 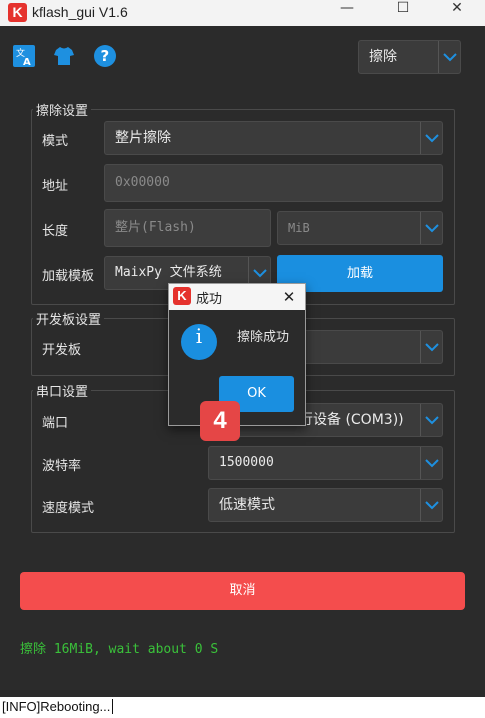 I want to click on help-icon: ?, so click(x=105, y=56).